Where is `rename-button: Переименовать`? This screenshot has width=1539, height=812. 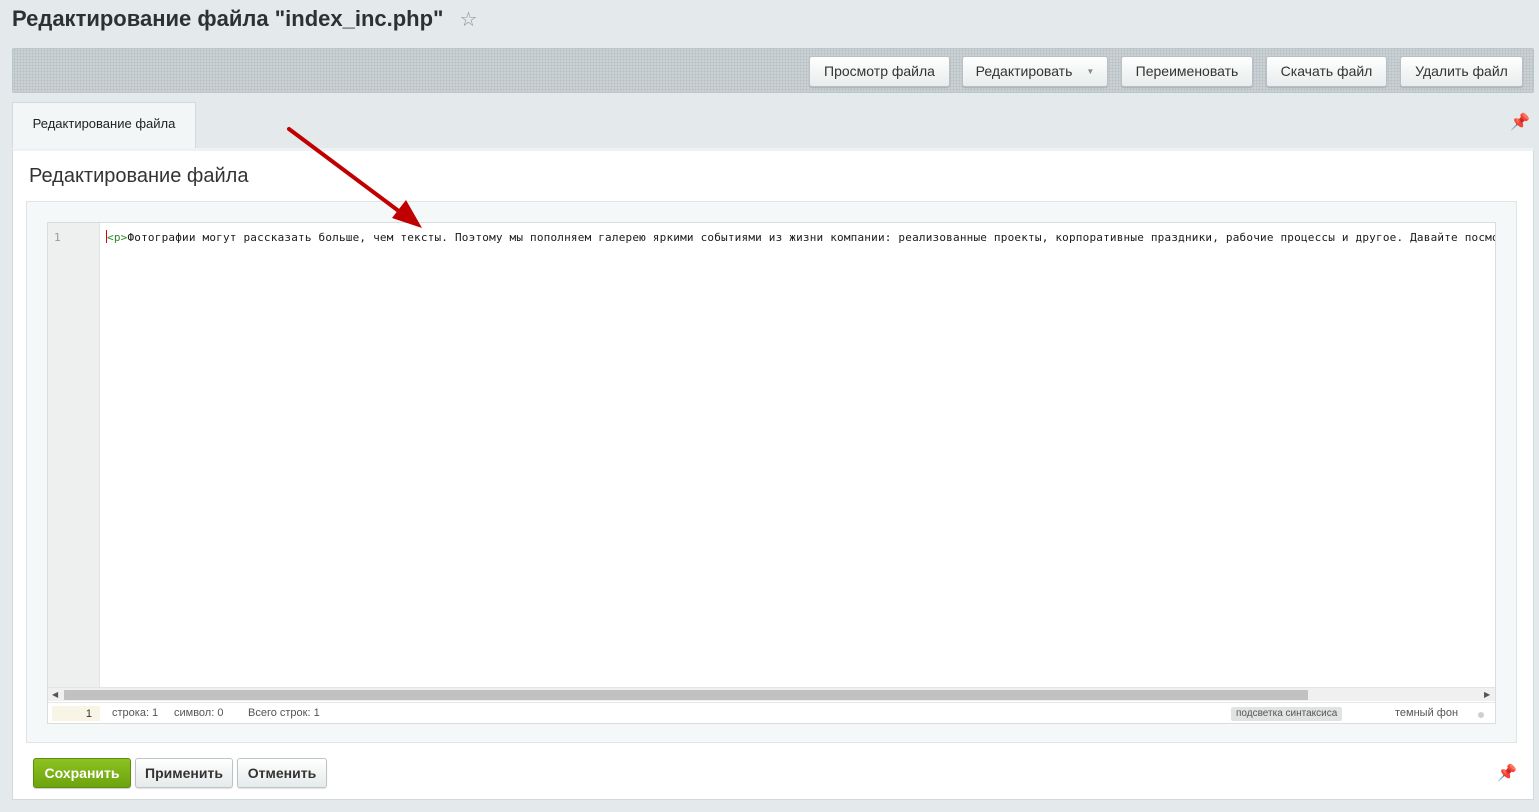 rename-button: Переименовать is located at coordinates (1187, 71).